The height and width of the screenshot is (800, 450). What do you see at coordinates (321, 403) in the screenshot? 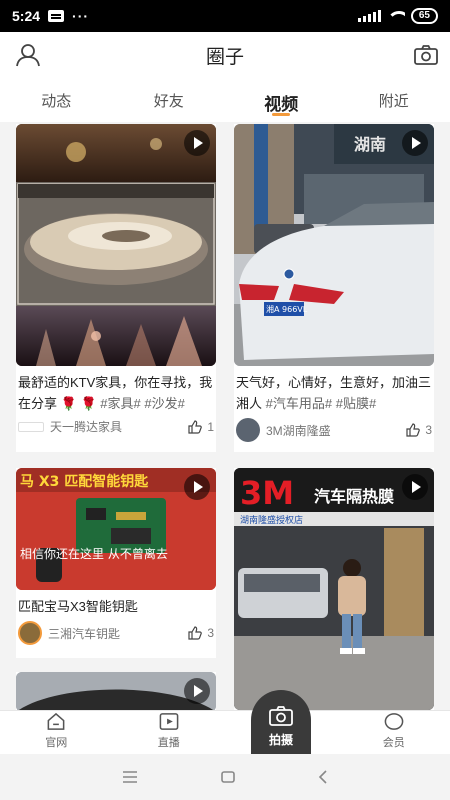
I see `caption-tags: #汽车用品# #贴膜#` at bounding box center [321, 403].